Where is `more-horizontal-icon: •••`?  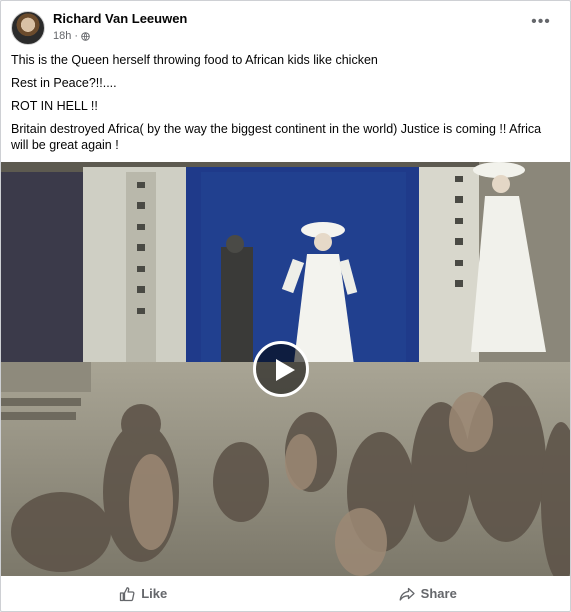 more-horizontal-icon: ••• is located at coordinates (541, 21).